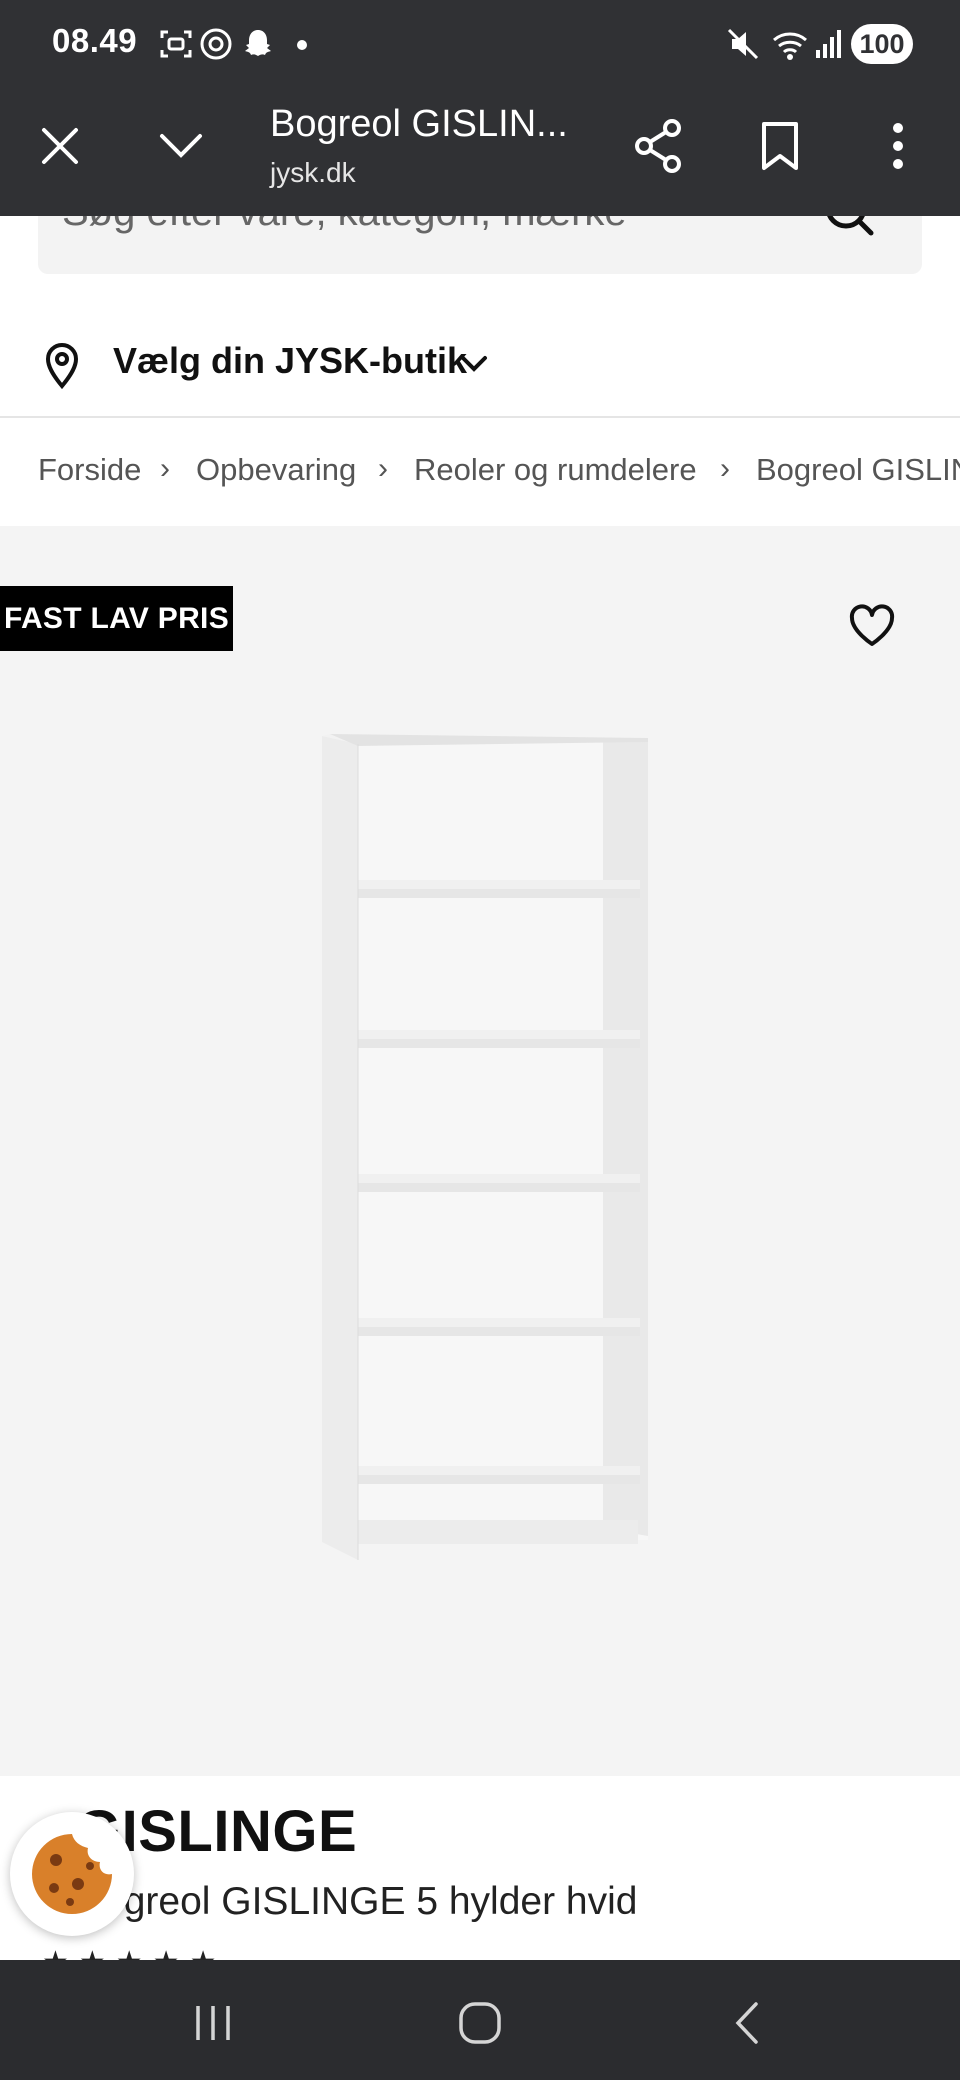 The width and height of the screenshot is (960, 2080). I want to click on threads-icon, so click(216, 44).